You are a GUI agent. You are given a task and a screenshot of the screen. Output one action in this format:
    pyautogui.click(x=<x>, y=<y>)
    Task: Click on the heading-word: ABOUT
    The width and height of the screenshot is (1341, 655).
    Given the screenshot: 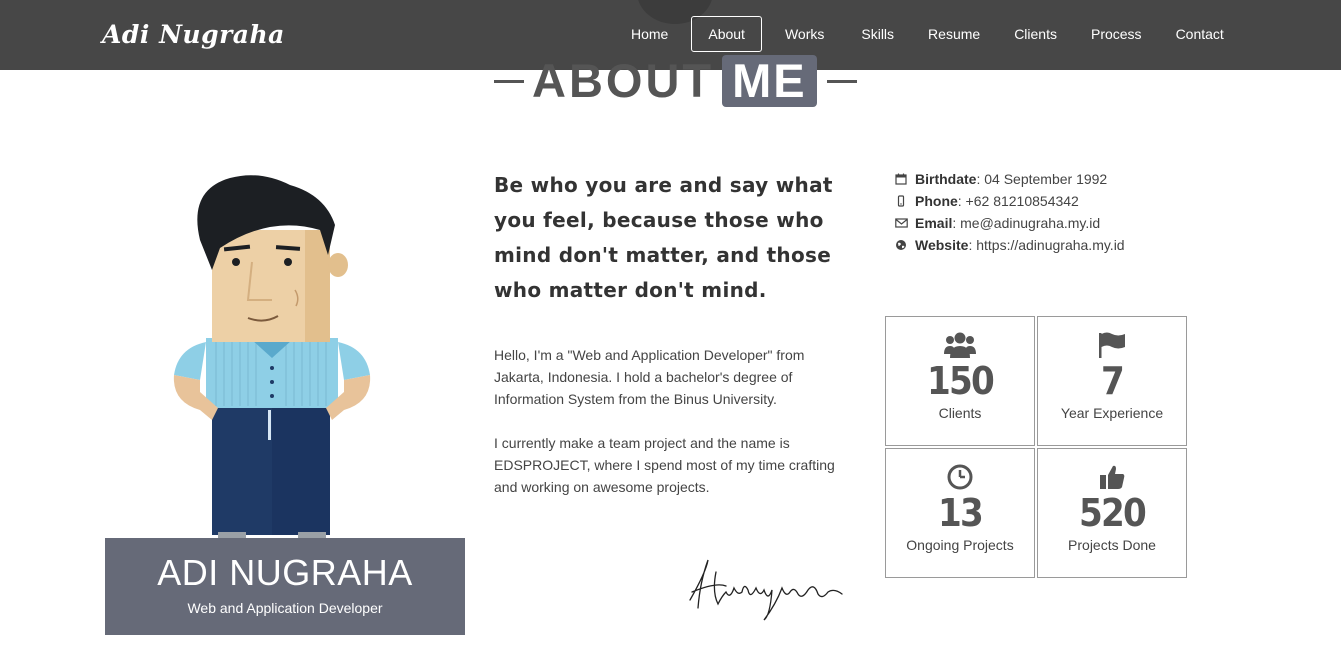 What is the action you would take?
    pyautogui.click(x=623, y=80)
    